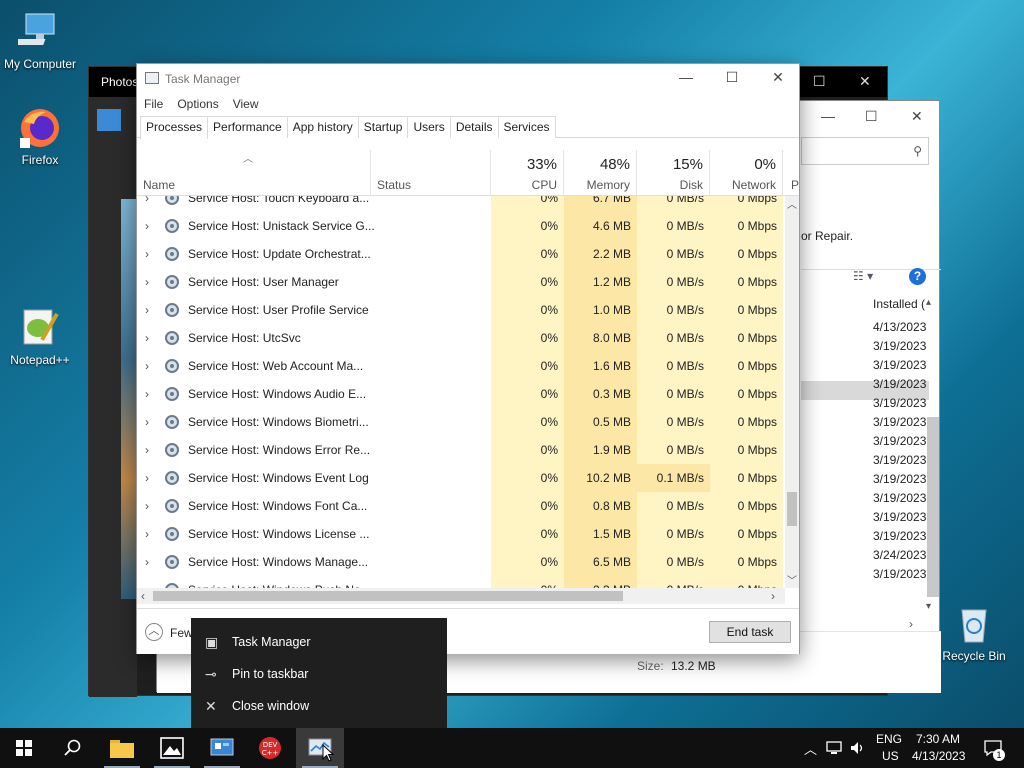 The image size is (1024, 768). I want to click on desktop-icon-notepadpp: Notepad++, so click(40, 336).